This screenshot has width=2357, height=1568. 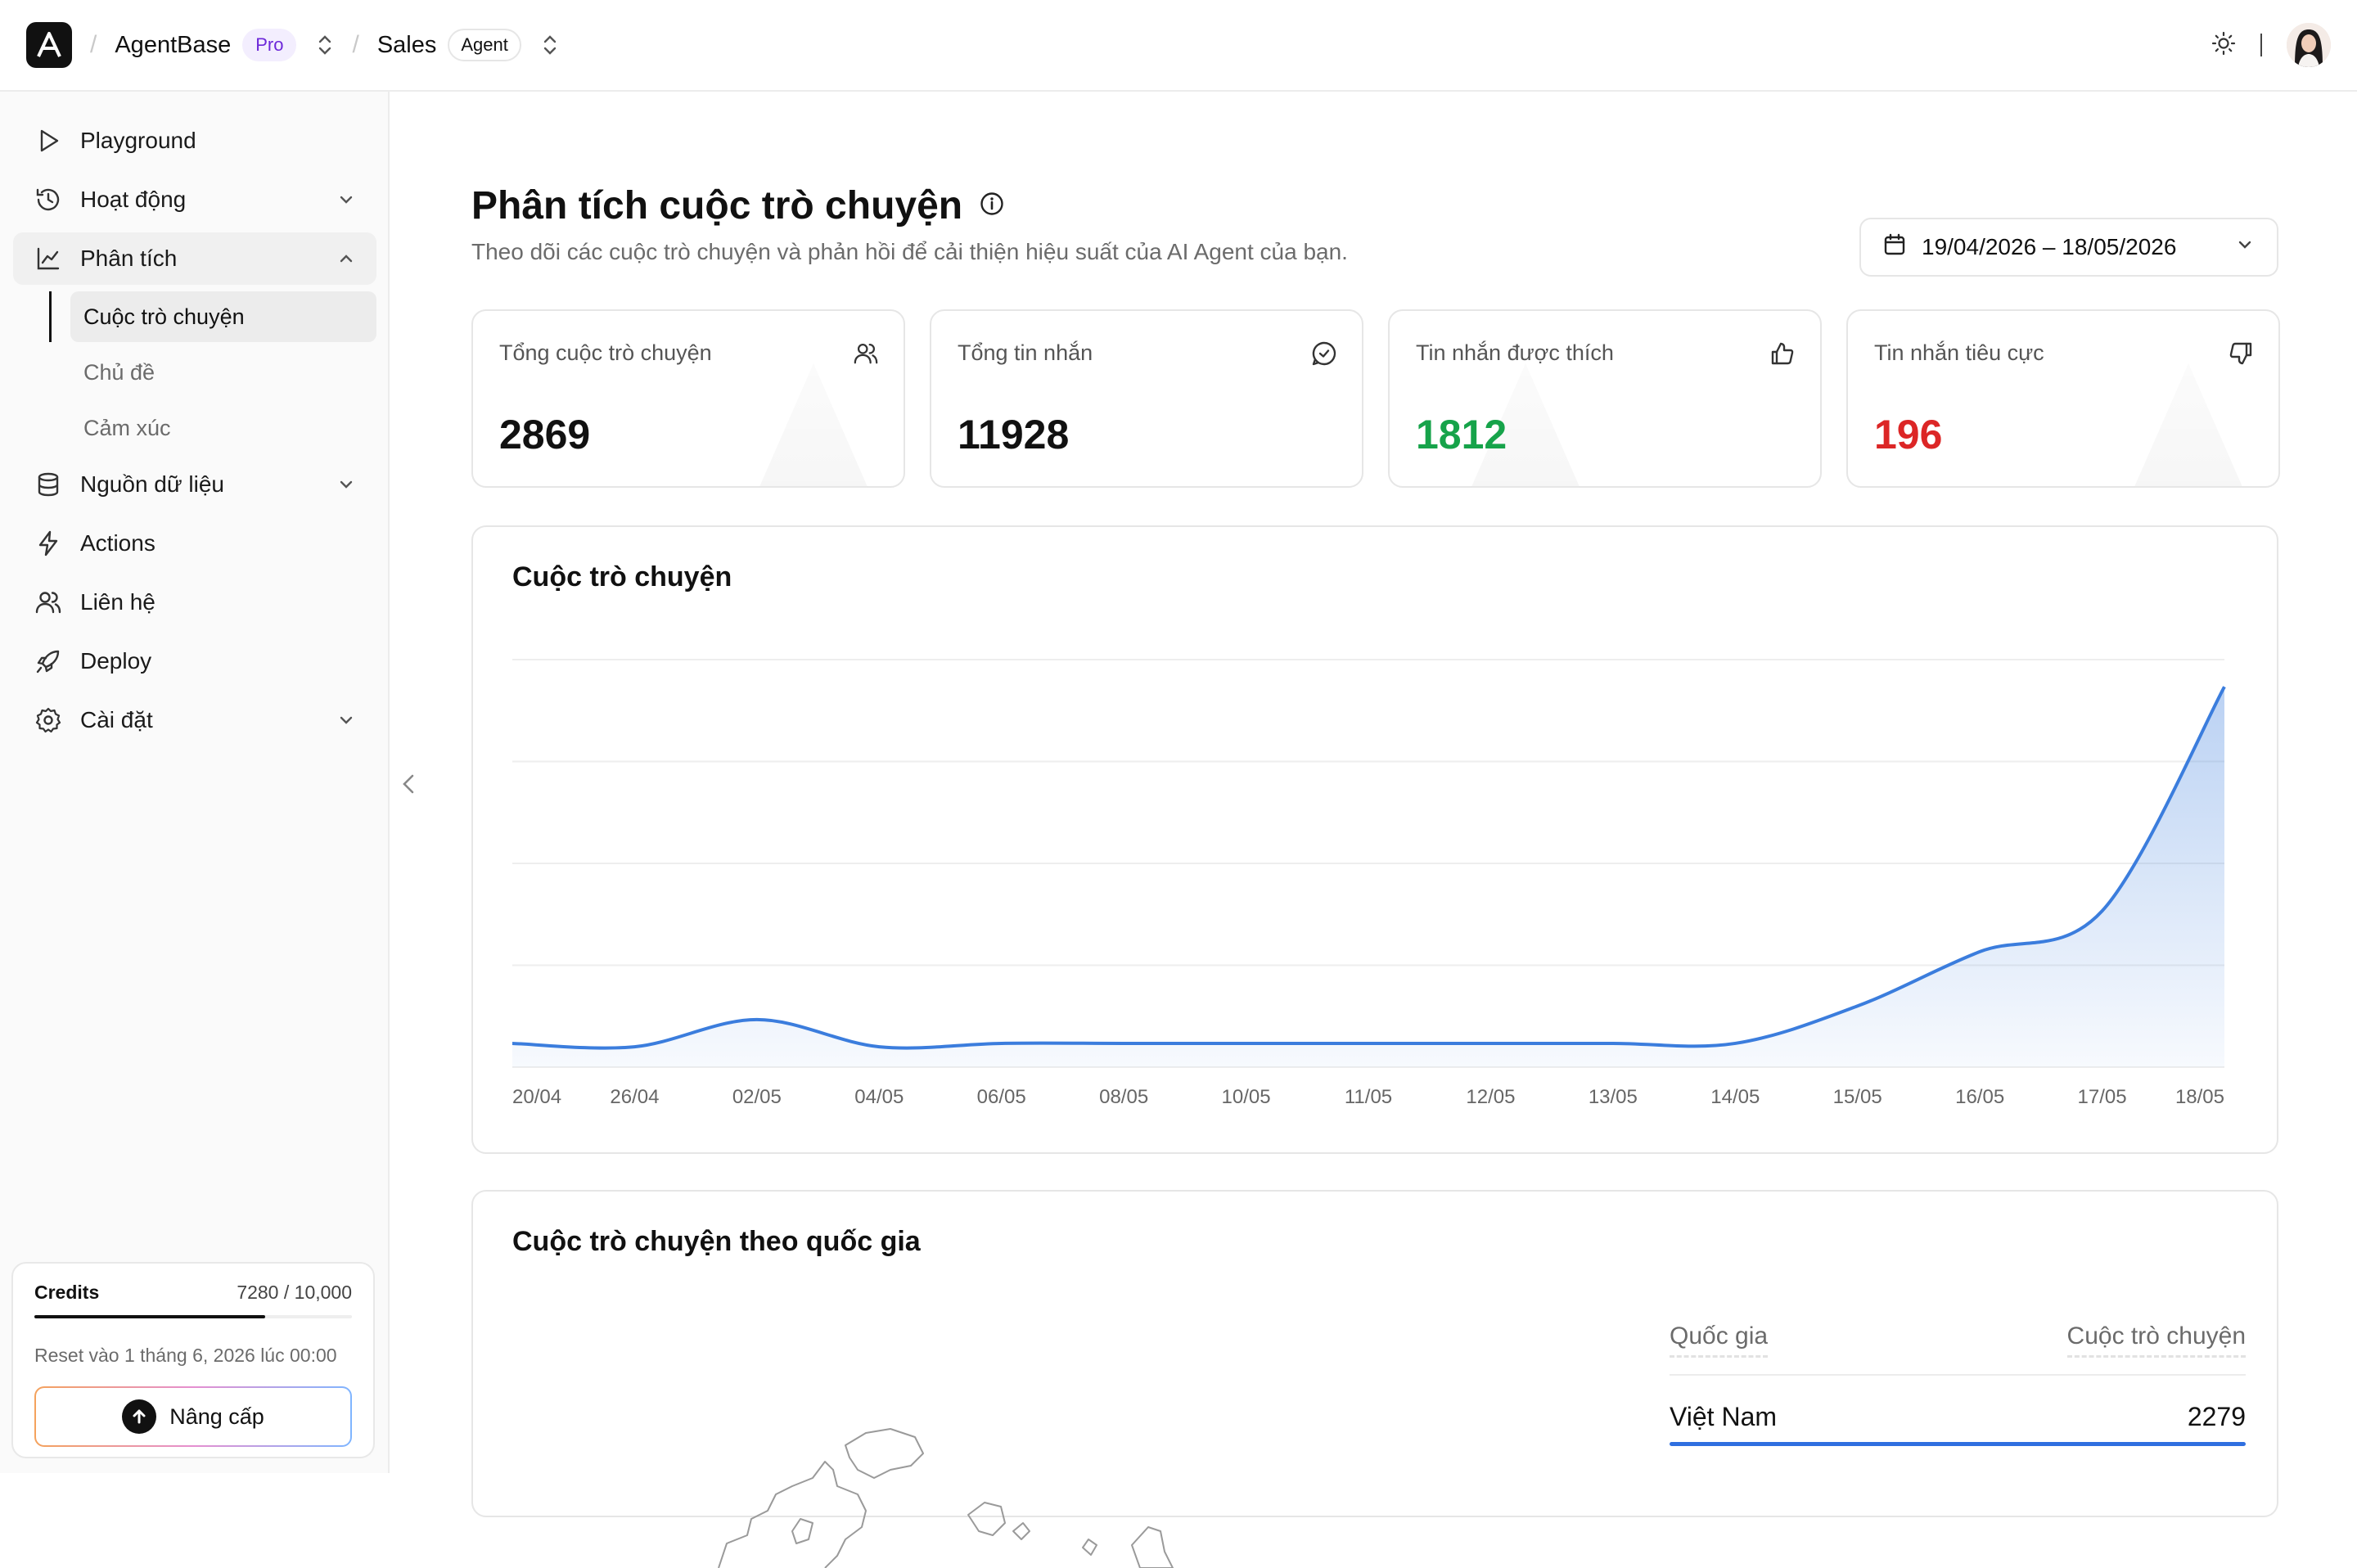 I want to click on x-tick-label: 20/04, so click(x=536, y=1097).